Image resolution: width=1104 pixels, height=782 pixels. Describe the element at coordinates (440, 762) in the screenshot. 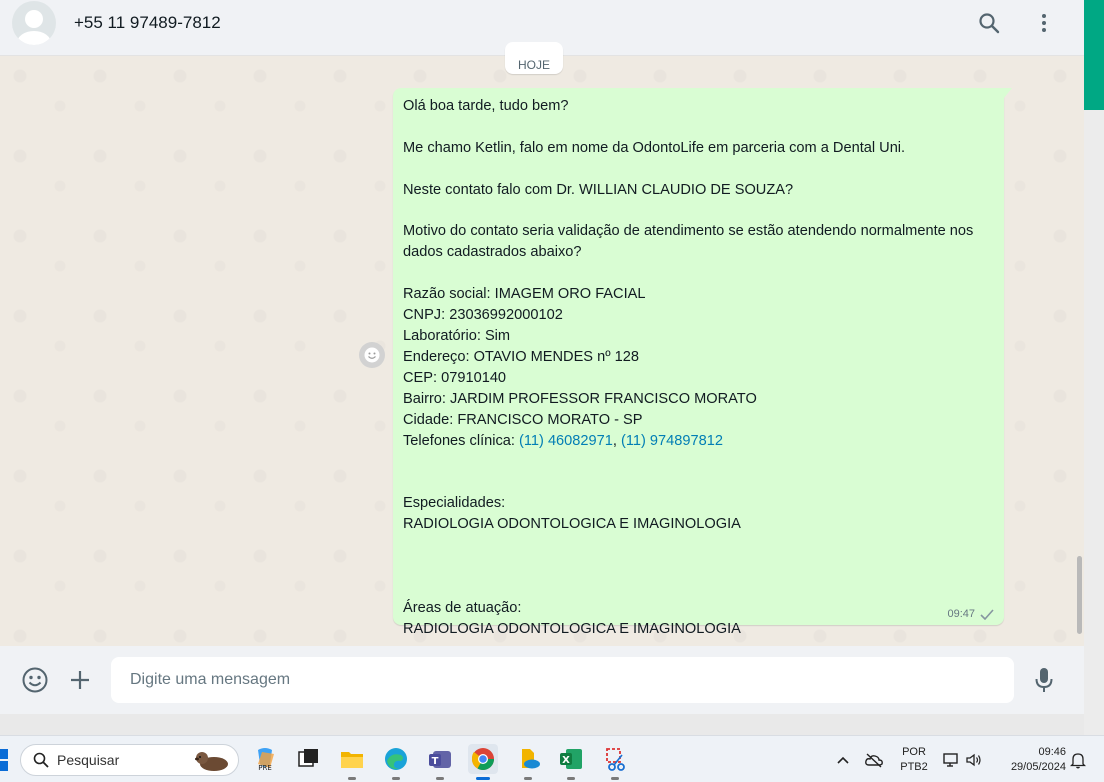

I see `teams-icon: T` at that location.